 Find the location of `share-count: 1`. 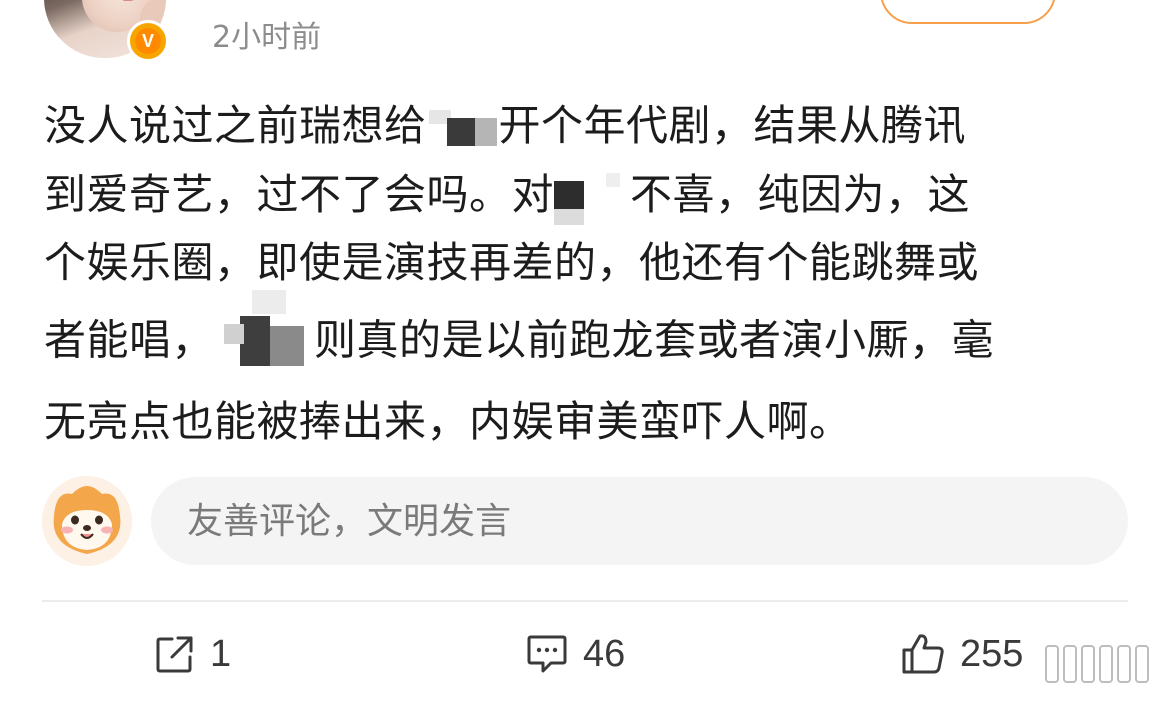

share-count: 1 is located at coordinates (221, 653).